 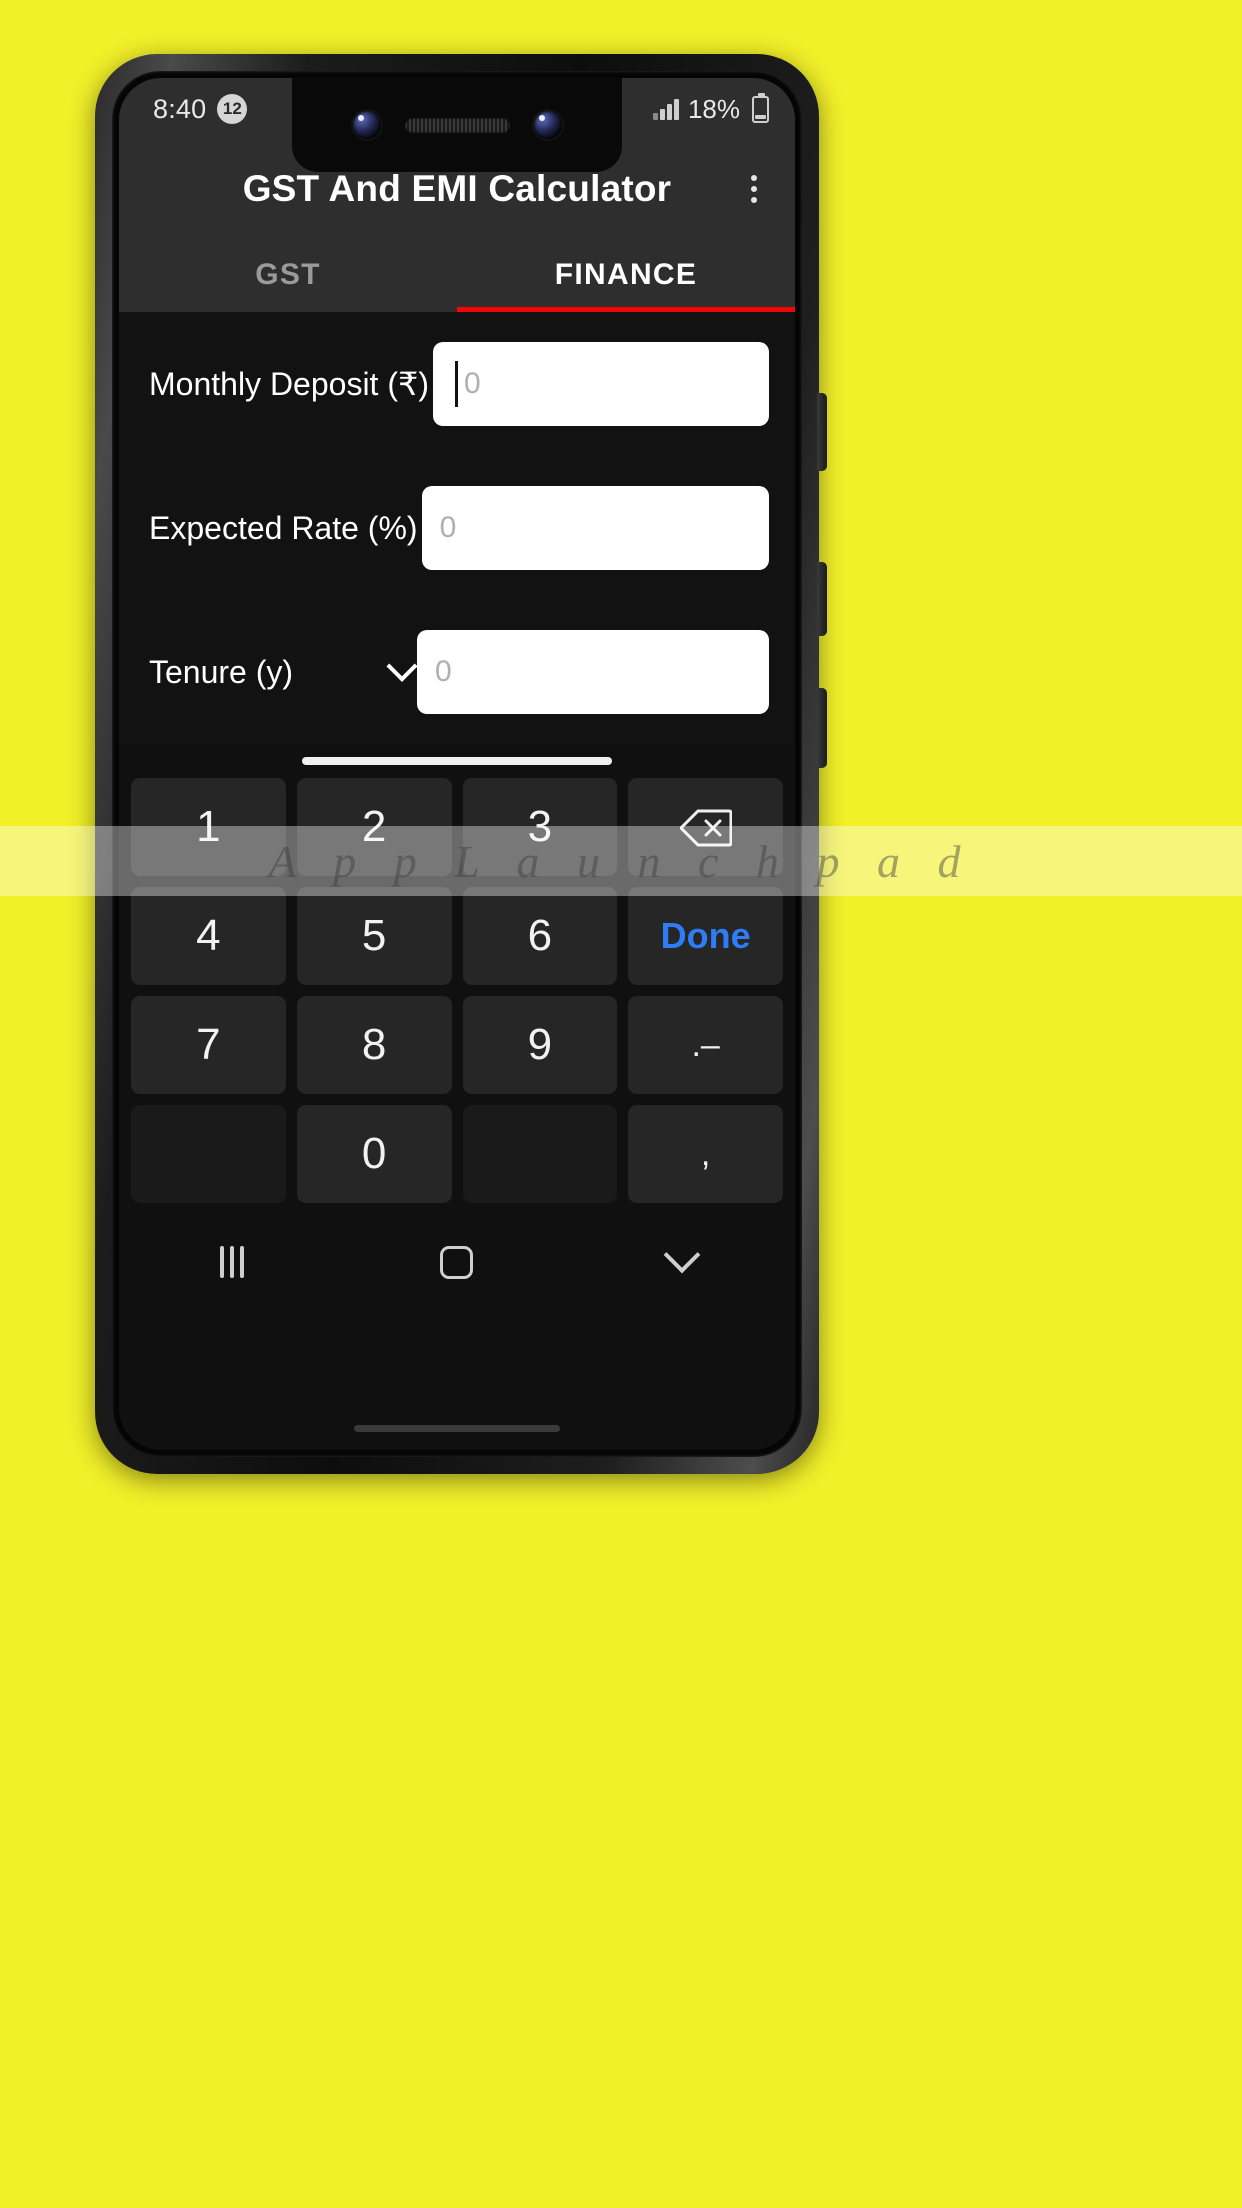 I want to click on key-5: 5, so click(x=374, y=936).